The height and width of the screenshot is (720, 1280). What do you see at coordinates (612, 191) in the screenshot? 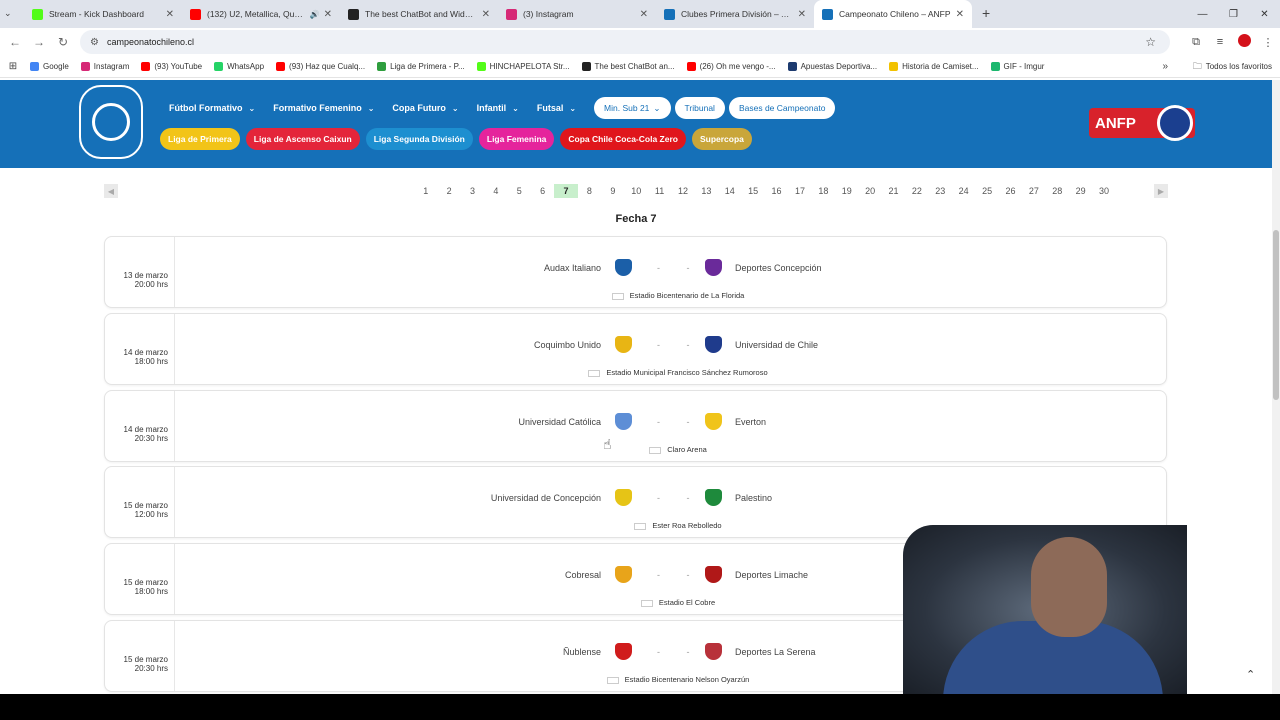
I see `round-link: 9` at bounding box center [612, 191].